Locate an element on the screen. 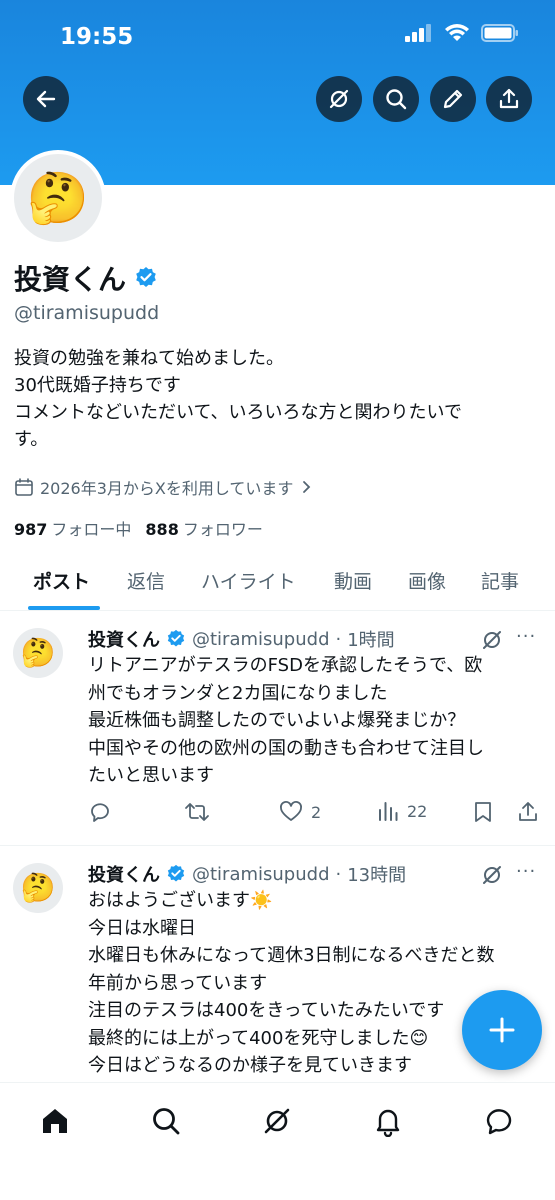  post-text-line: たいと思います is located at coordinates (151, 775).